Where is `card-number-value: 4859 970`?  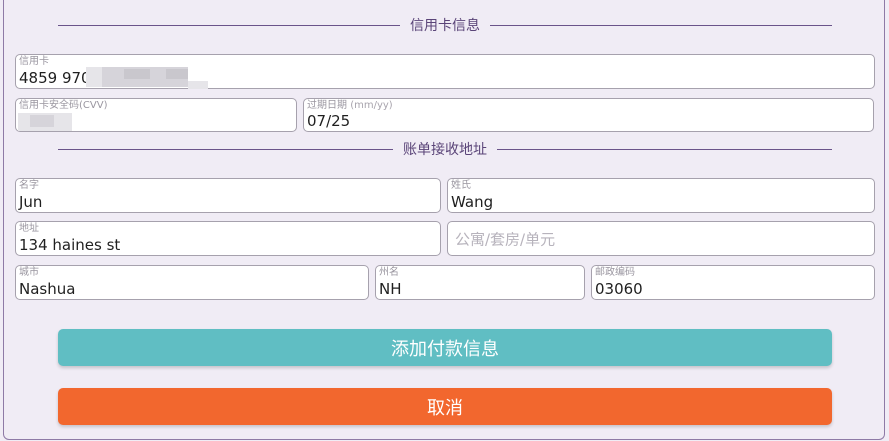
card-number-value: 4859 970 is located at coordinates (55, 78).